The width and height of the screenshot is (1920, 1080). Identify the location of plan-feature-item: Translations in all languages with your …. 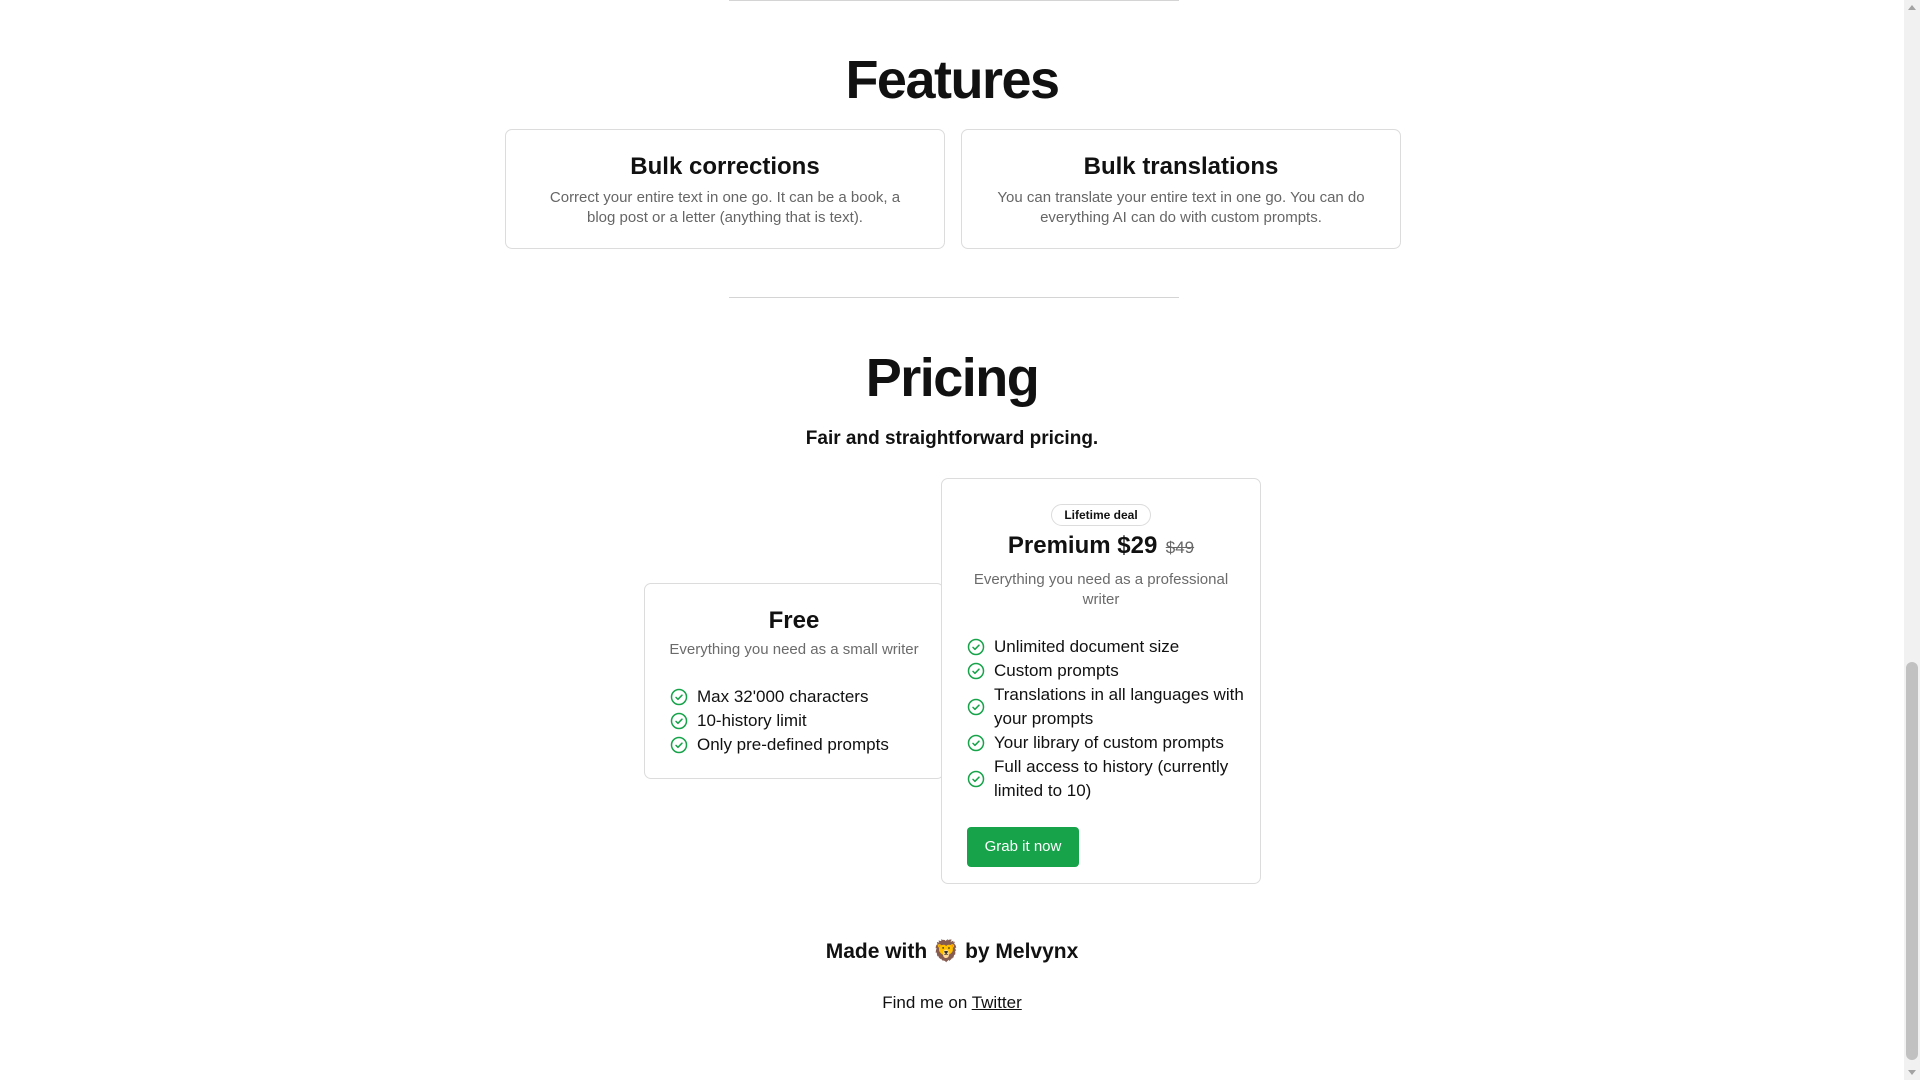
(1113, 707).